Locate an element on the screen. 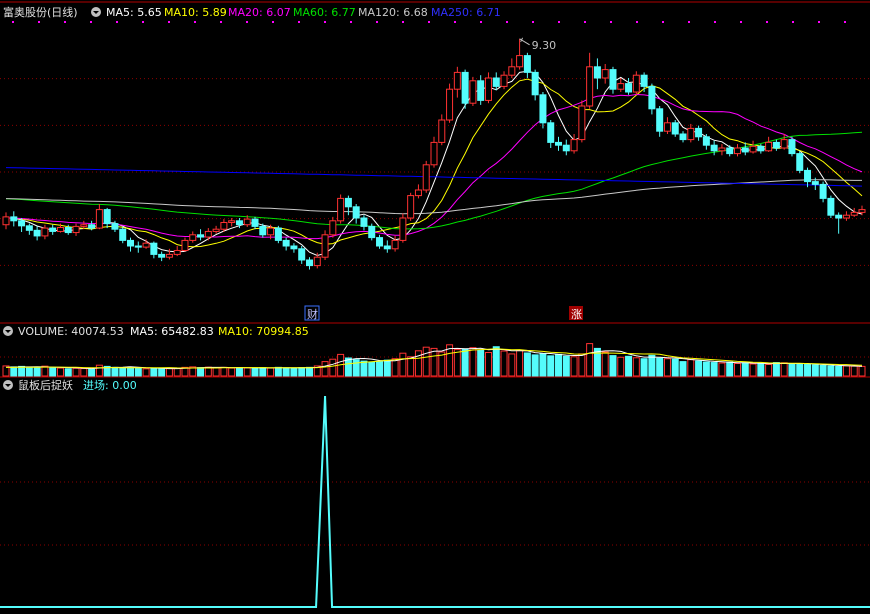 Image resolution: width=870 pixels, height=614 pixels. peak-price-label: 9.30 is located at coordinates (544, 45).